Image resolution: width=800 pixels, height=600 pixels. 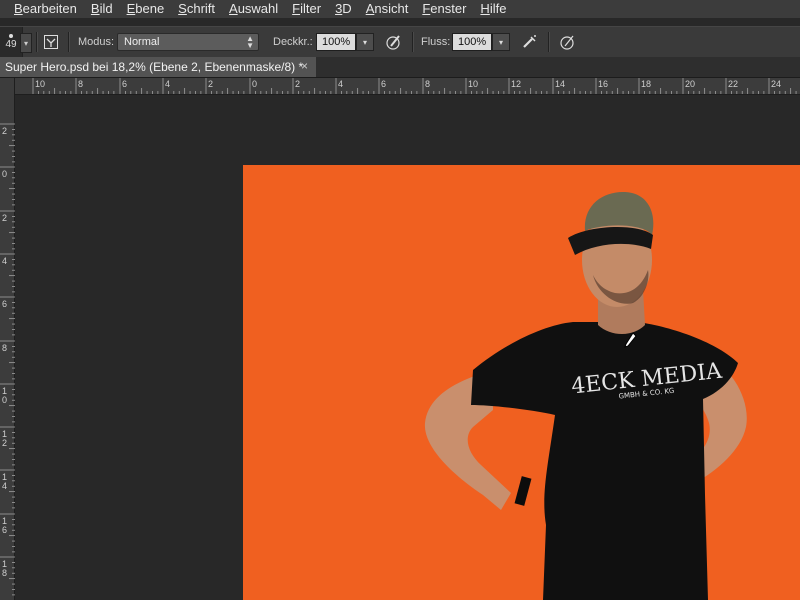 What do you see at coordinates (150, 8) in the screenshot?
I see `menu-label: bene` at bounding box center [150, 8].